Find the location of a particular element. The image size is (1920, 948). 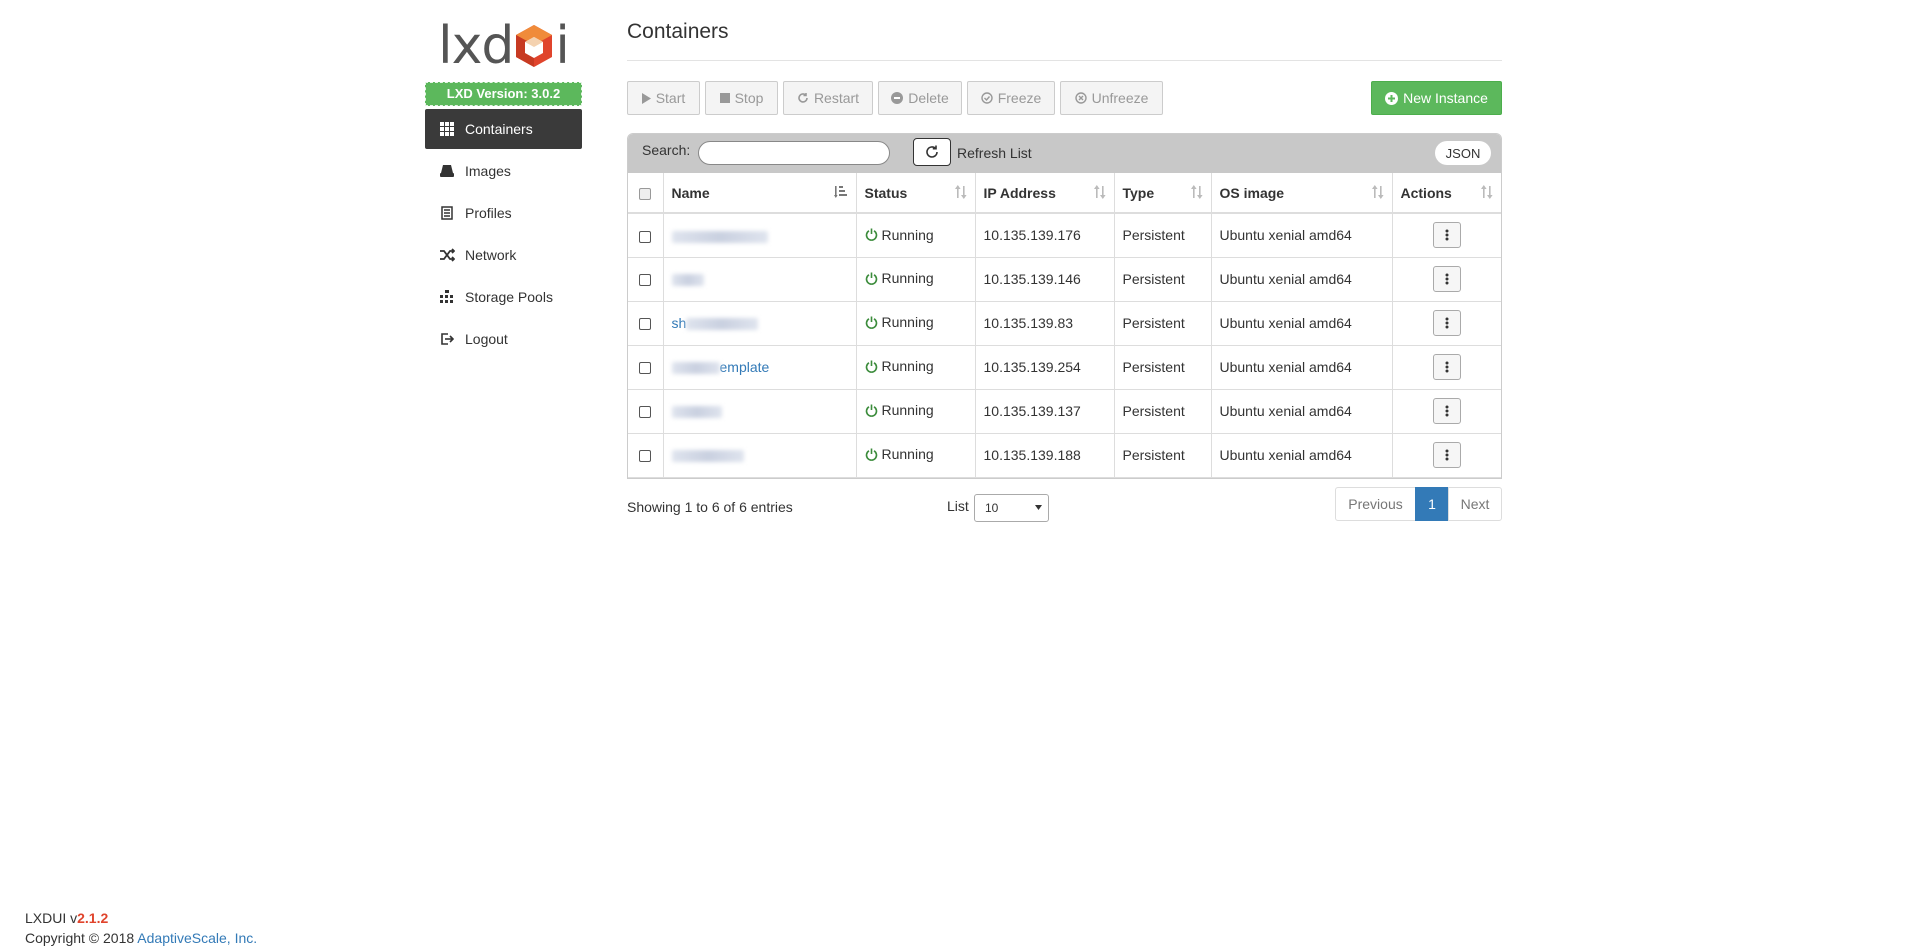

sidebar-item-profiles: Profiles is located at coordinates (503, 213).